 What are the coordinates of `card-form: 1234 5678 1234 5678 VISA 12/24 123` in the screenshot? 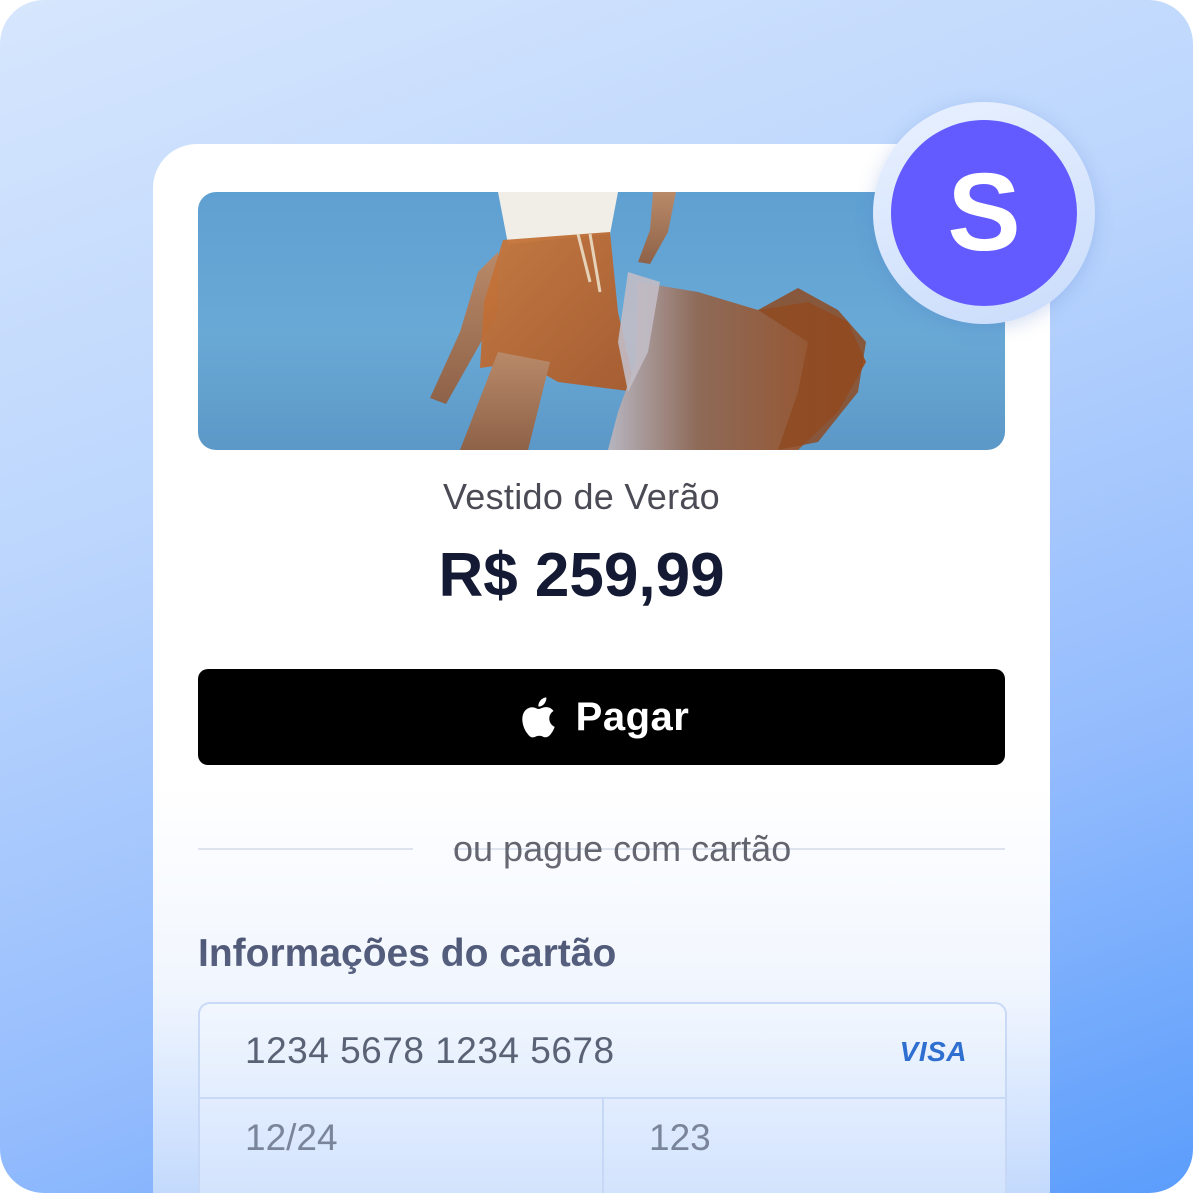 It's located at (602, 1097).